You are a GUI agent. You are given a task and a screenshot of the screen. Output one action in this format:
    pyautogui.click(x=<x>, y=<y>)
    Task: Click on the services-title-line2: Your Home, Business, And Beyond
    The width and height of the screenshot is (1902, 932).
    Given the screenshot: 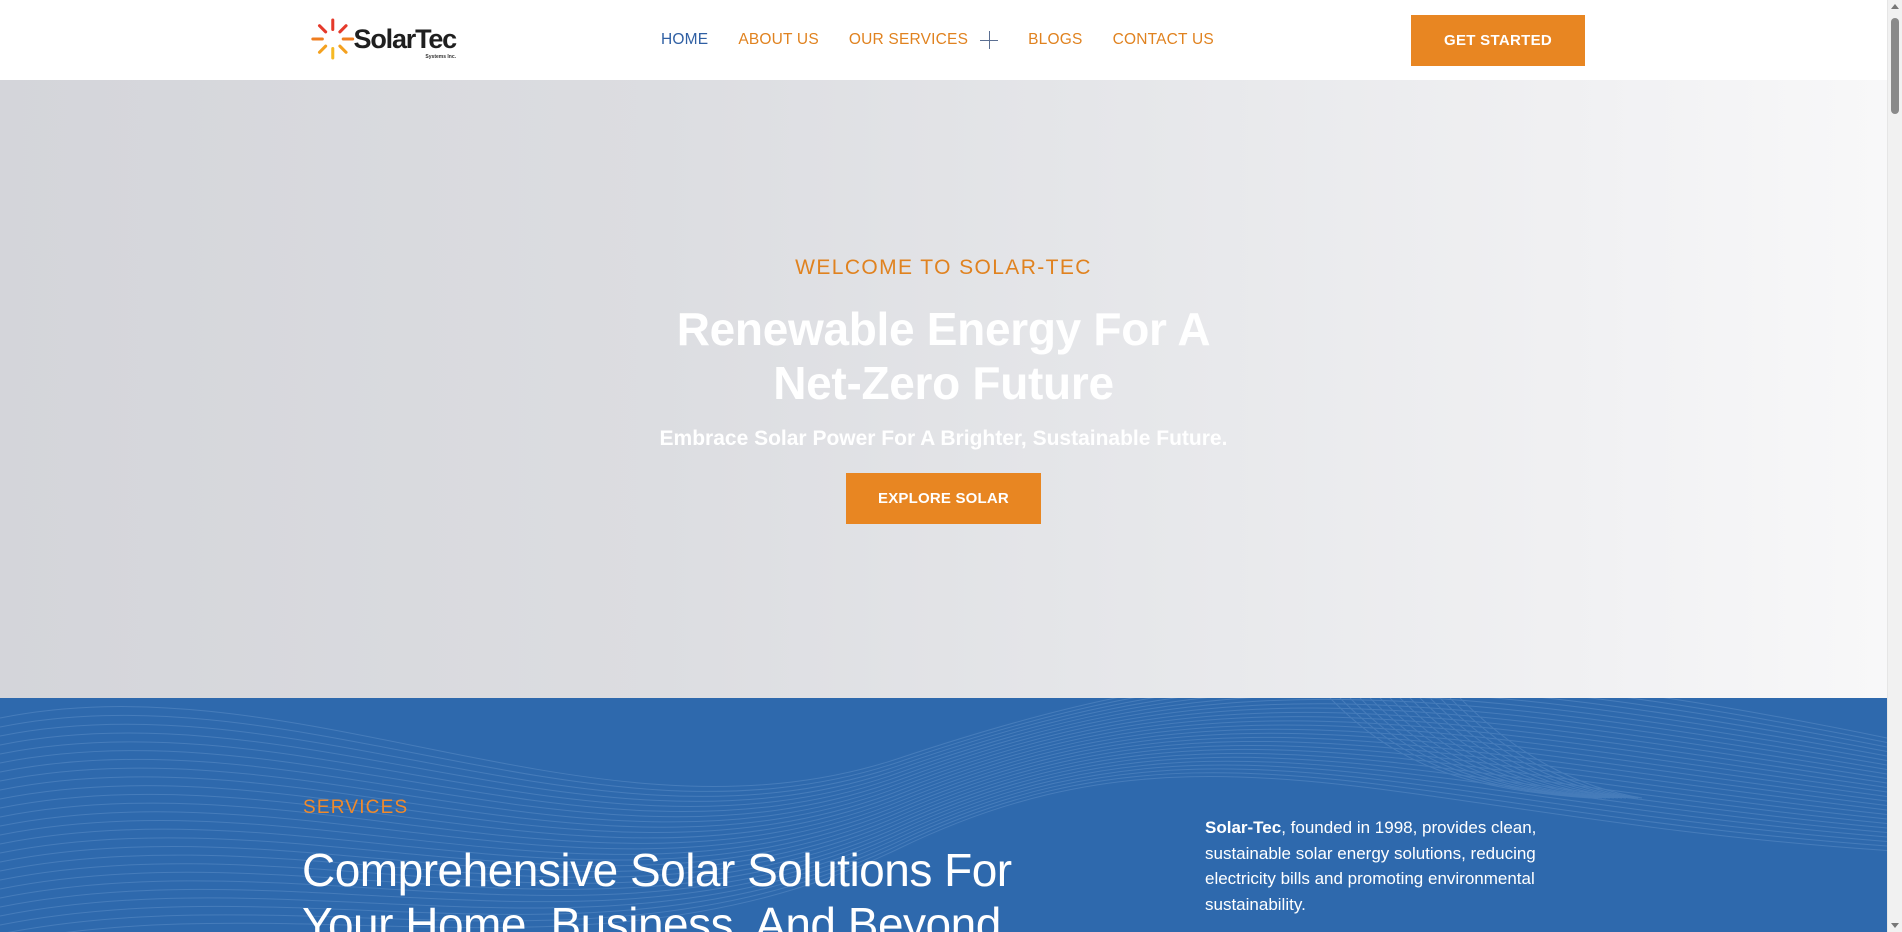 What is the action you would take?
    pyautogui.click(x=651, y=915)
    